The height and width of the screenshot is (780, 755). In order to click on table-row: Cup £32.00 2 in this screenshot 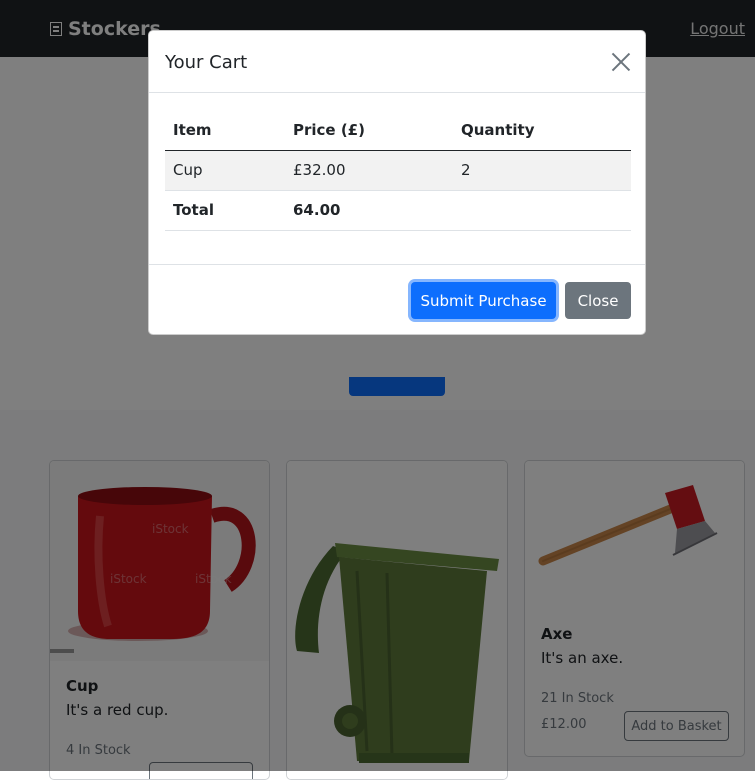, I will do `click(398, 170)`.